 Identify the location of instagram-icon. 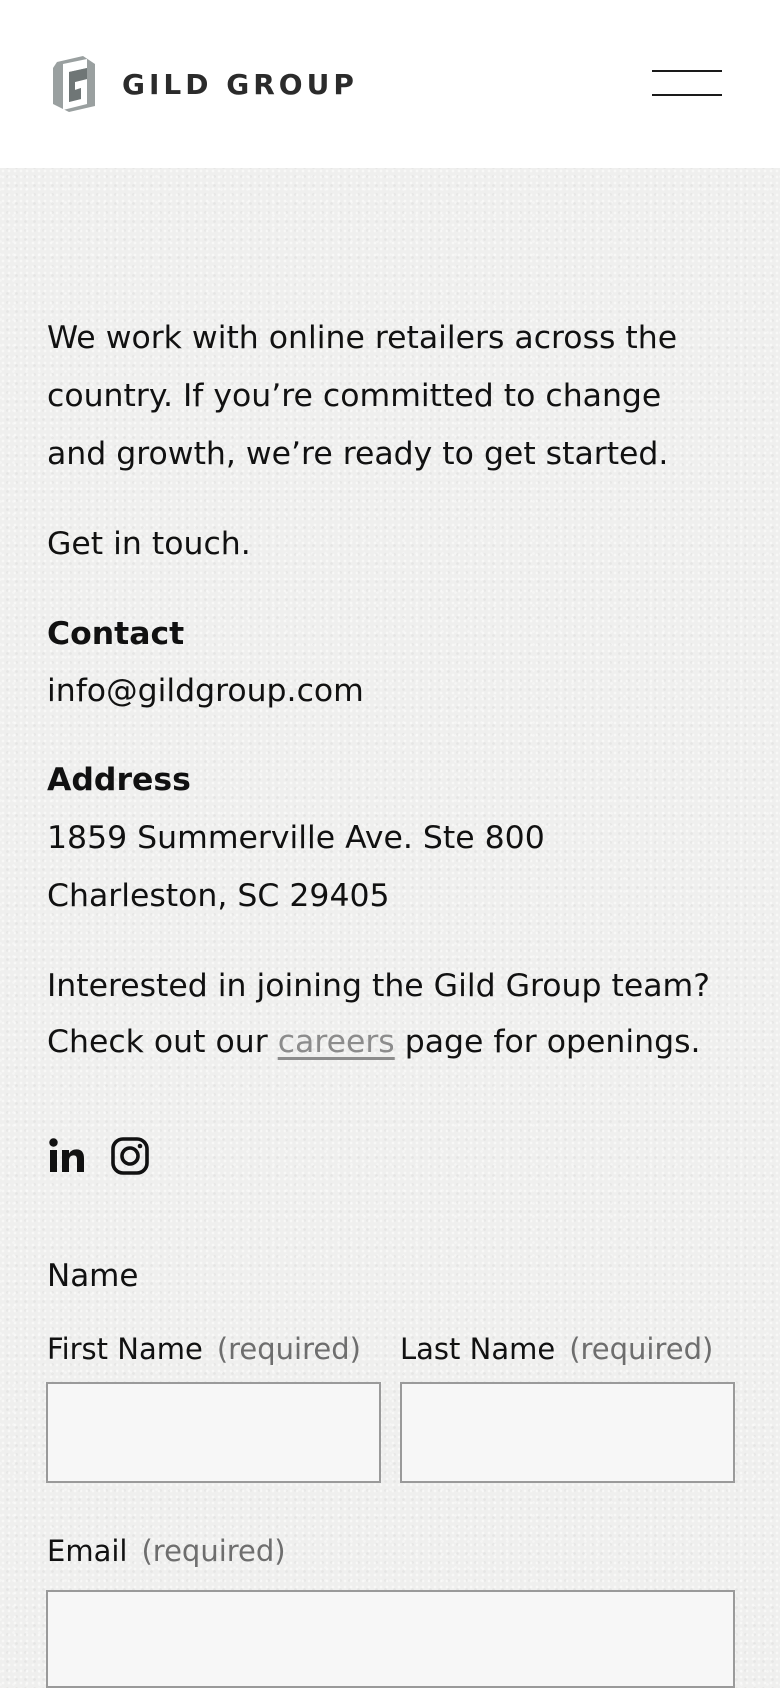
(132, 1158).